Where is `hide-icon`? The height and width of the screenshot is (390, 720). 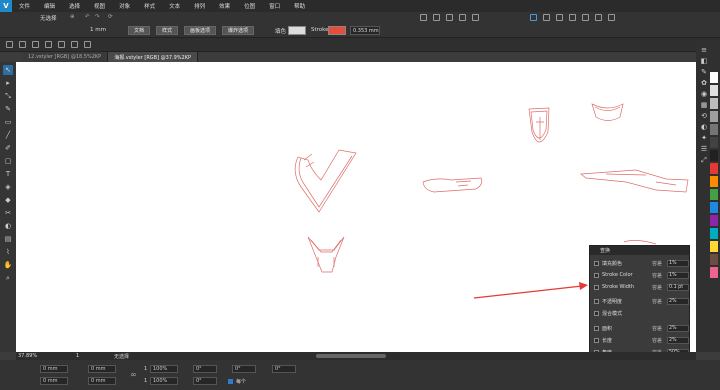 hide-icon is located at coordinates (87, 44).